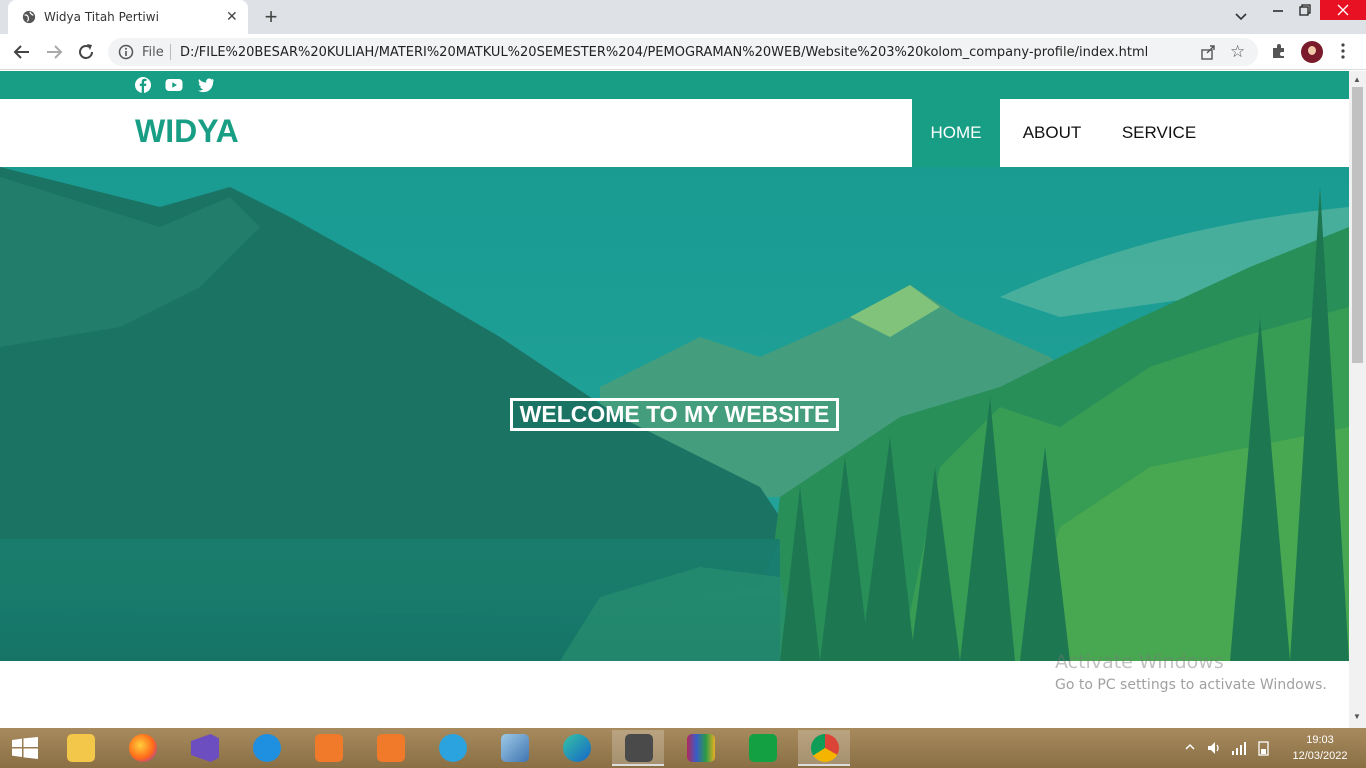 The width and height of the screenshot is (1366, 768). Describe the element at coordinates (126, 52) in the screenshot. I see `info-icon` at that location.